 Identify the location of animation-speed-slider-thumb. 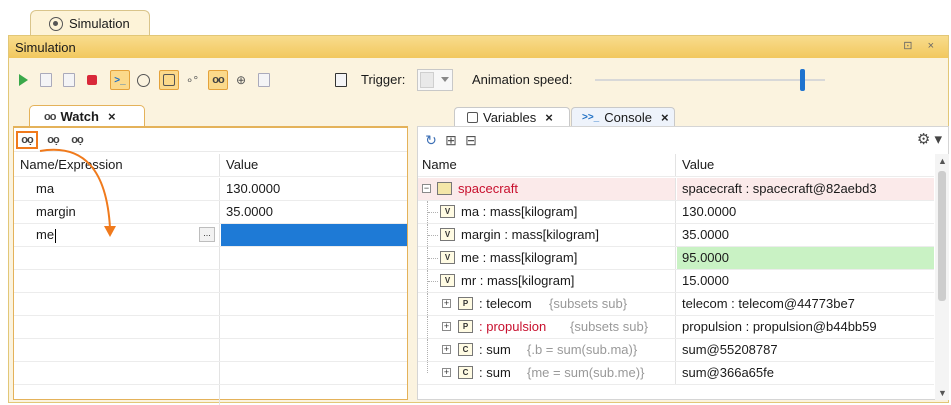
(802, 80).